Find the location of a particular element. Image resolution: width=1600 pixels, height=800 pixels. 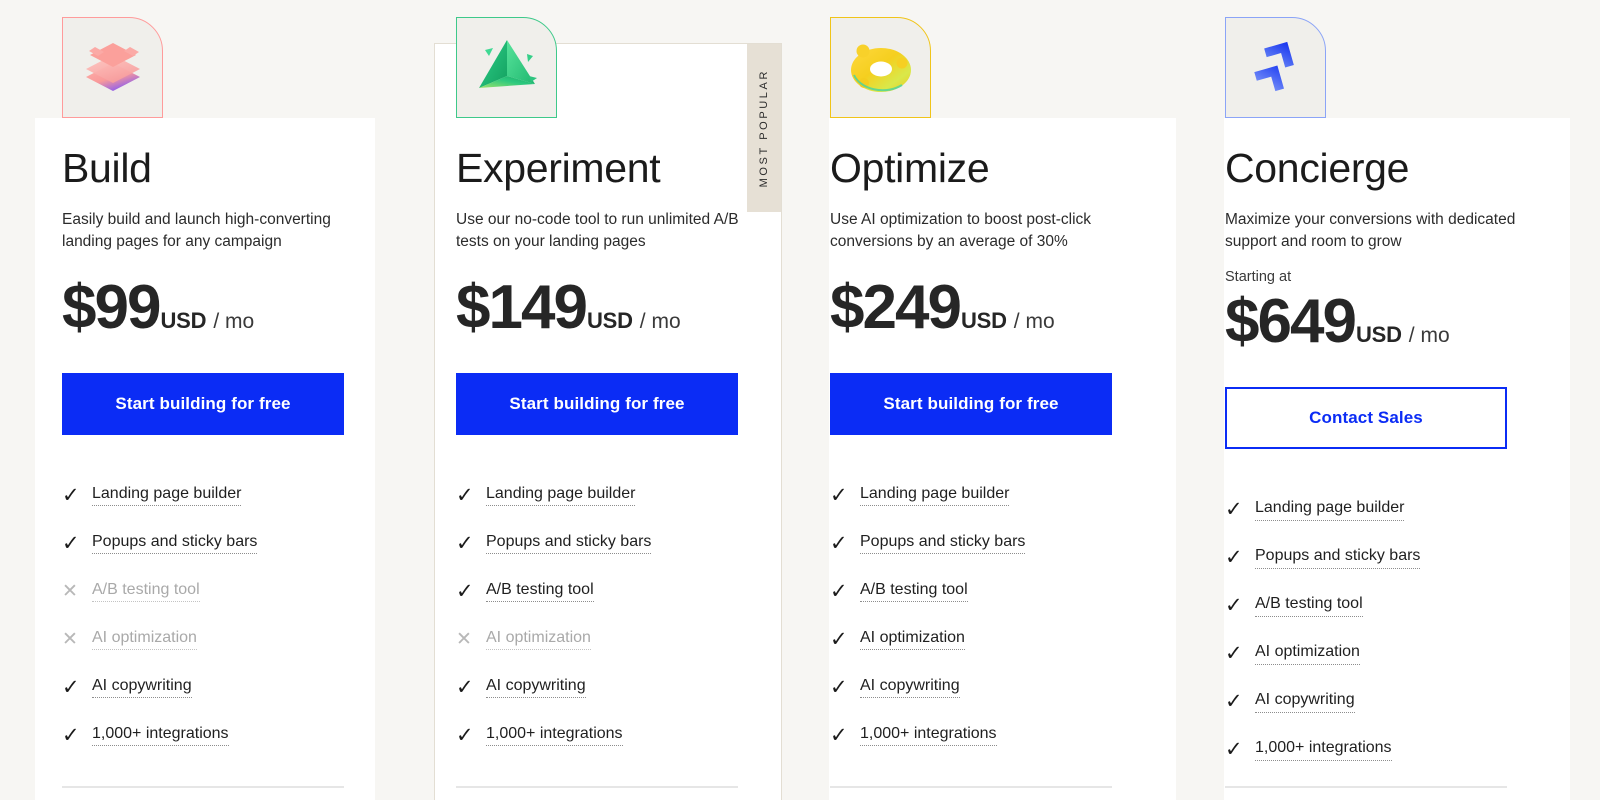

torus-icon is located at coordinates (881, 68).